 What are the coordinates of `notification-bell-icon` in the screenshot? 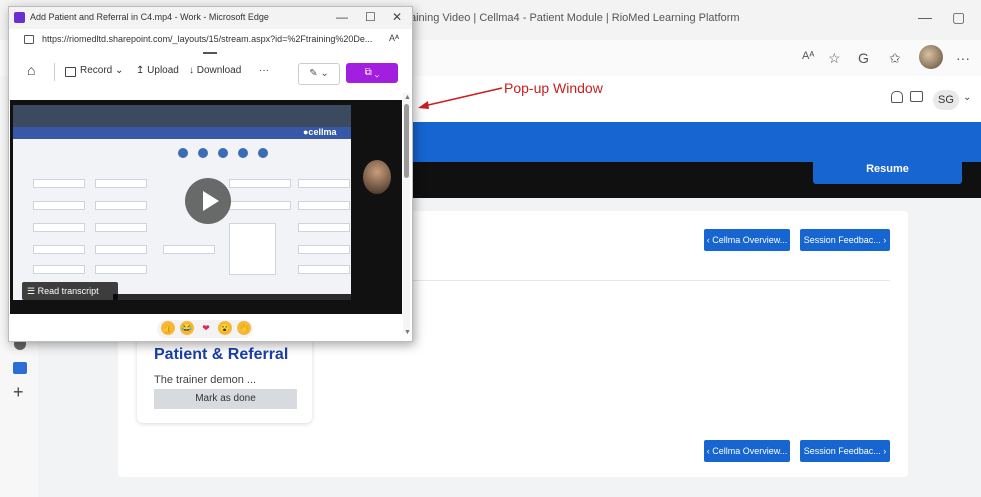 It's located at (897, 97).